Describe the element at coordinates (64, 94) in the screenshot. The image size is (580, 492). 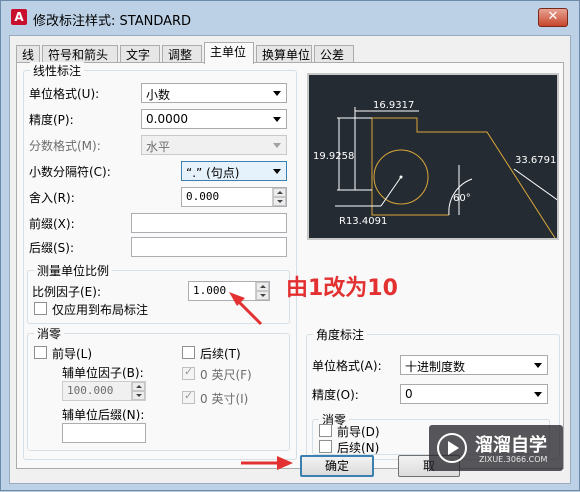
I see `unit-format-label: 单位格式(U):` at that location.